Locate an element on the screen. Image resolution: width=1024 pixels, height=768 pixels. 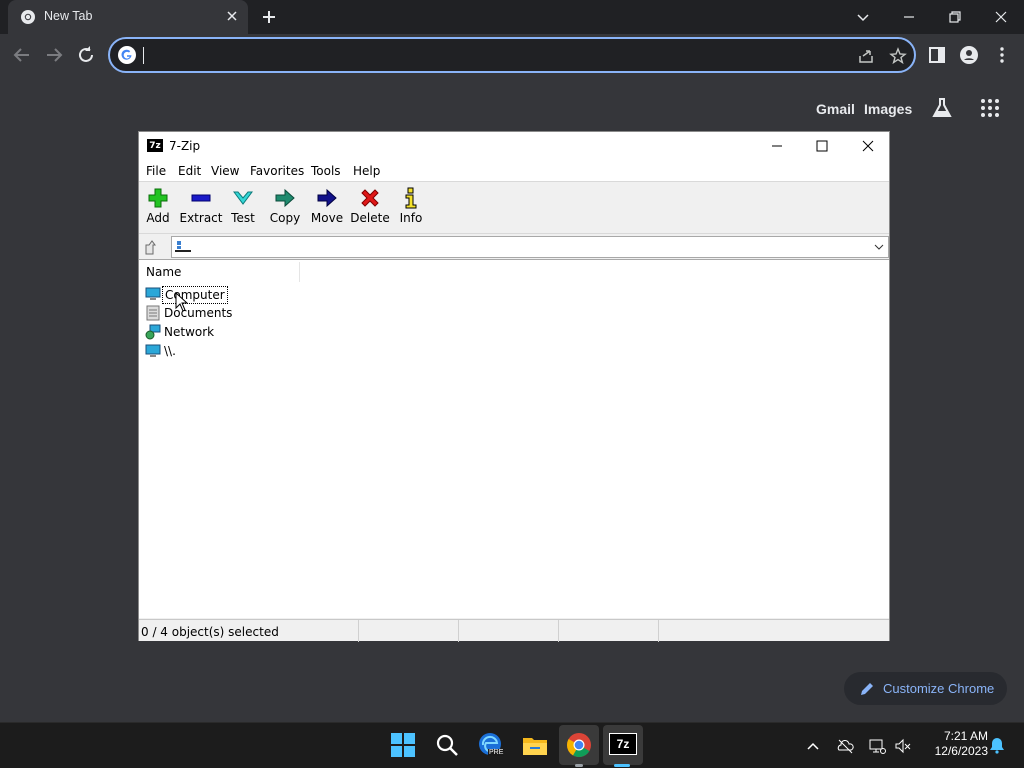
tray-chevron-up-icon is located at coordinates (813, 746).